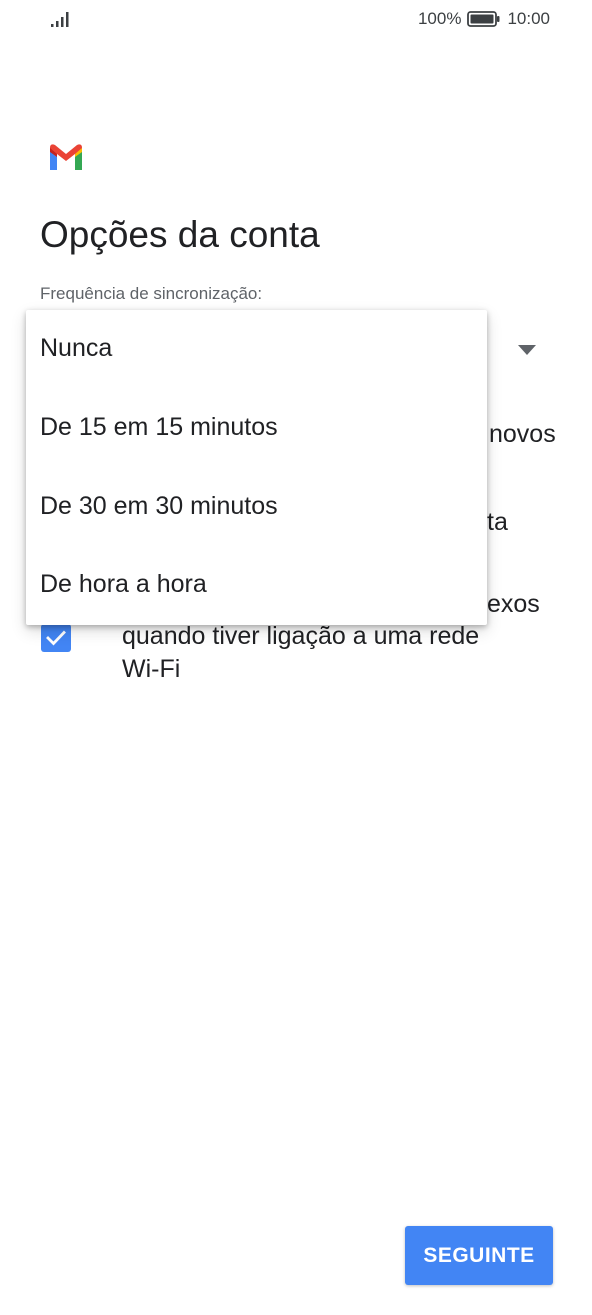 Image resolution: width=592 pixels, height=1315 pixels. I want to click on attachments-wifi-checkbox, so click(56, 638).